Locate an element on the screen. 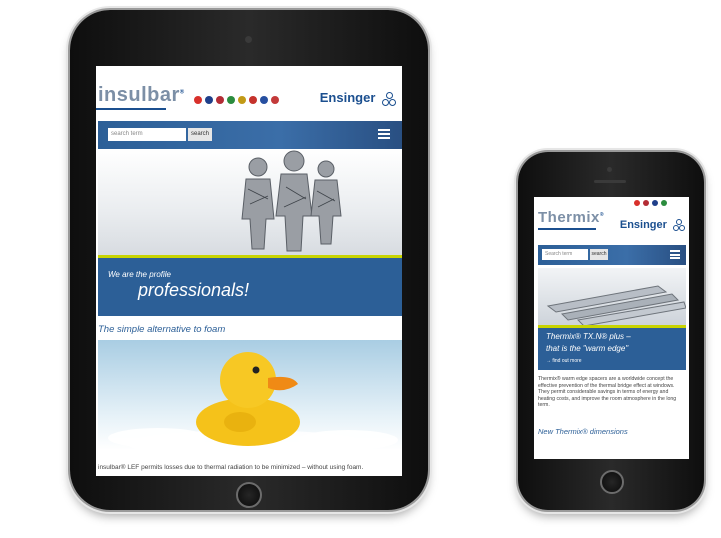 The height and width of the screenshot is (538, 721). thermix-underline is located at coordinates (567, 229).